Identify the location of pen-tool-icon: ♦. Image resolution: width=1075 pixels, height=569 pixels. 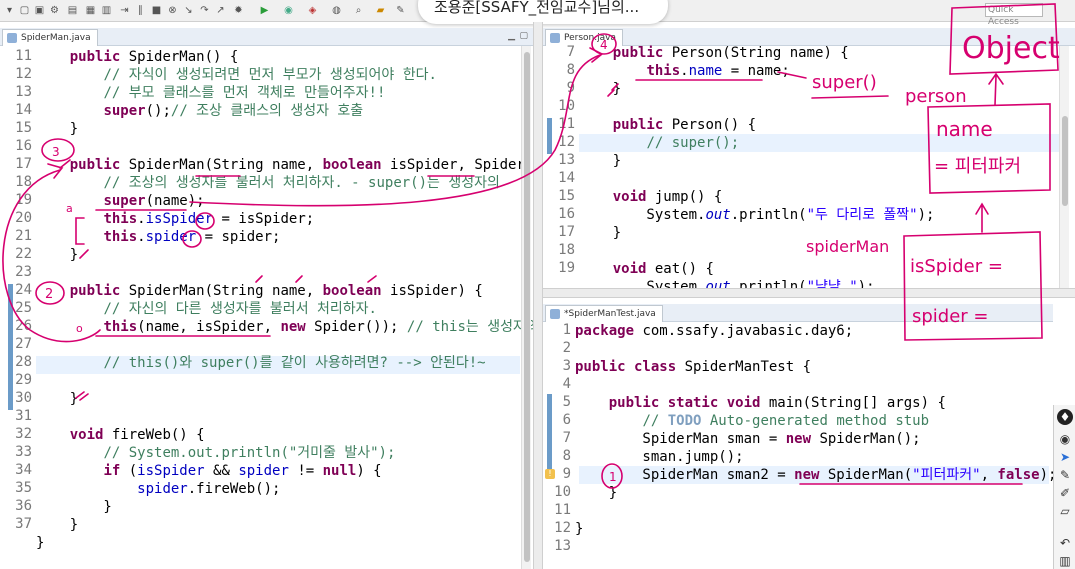
(1065, 417).